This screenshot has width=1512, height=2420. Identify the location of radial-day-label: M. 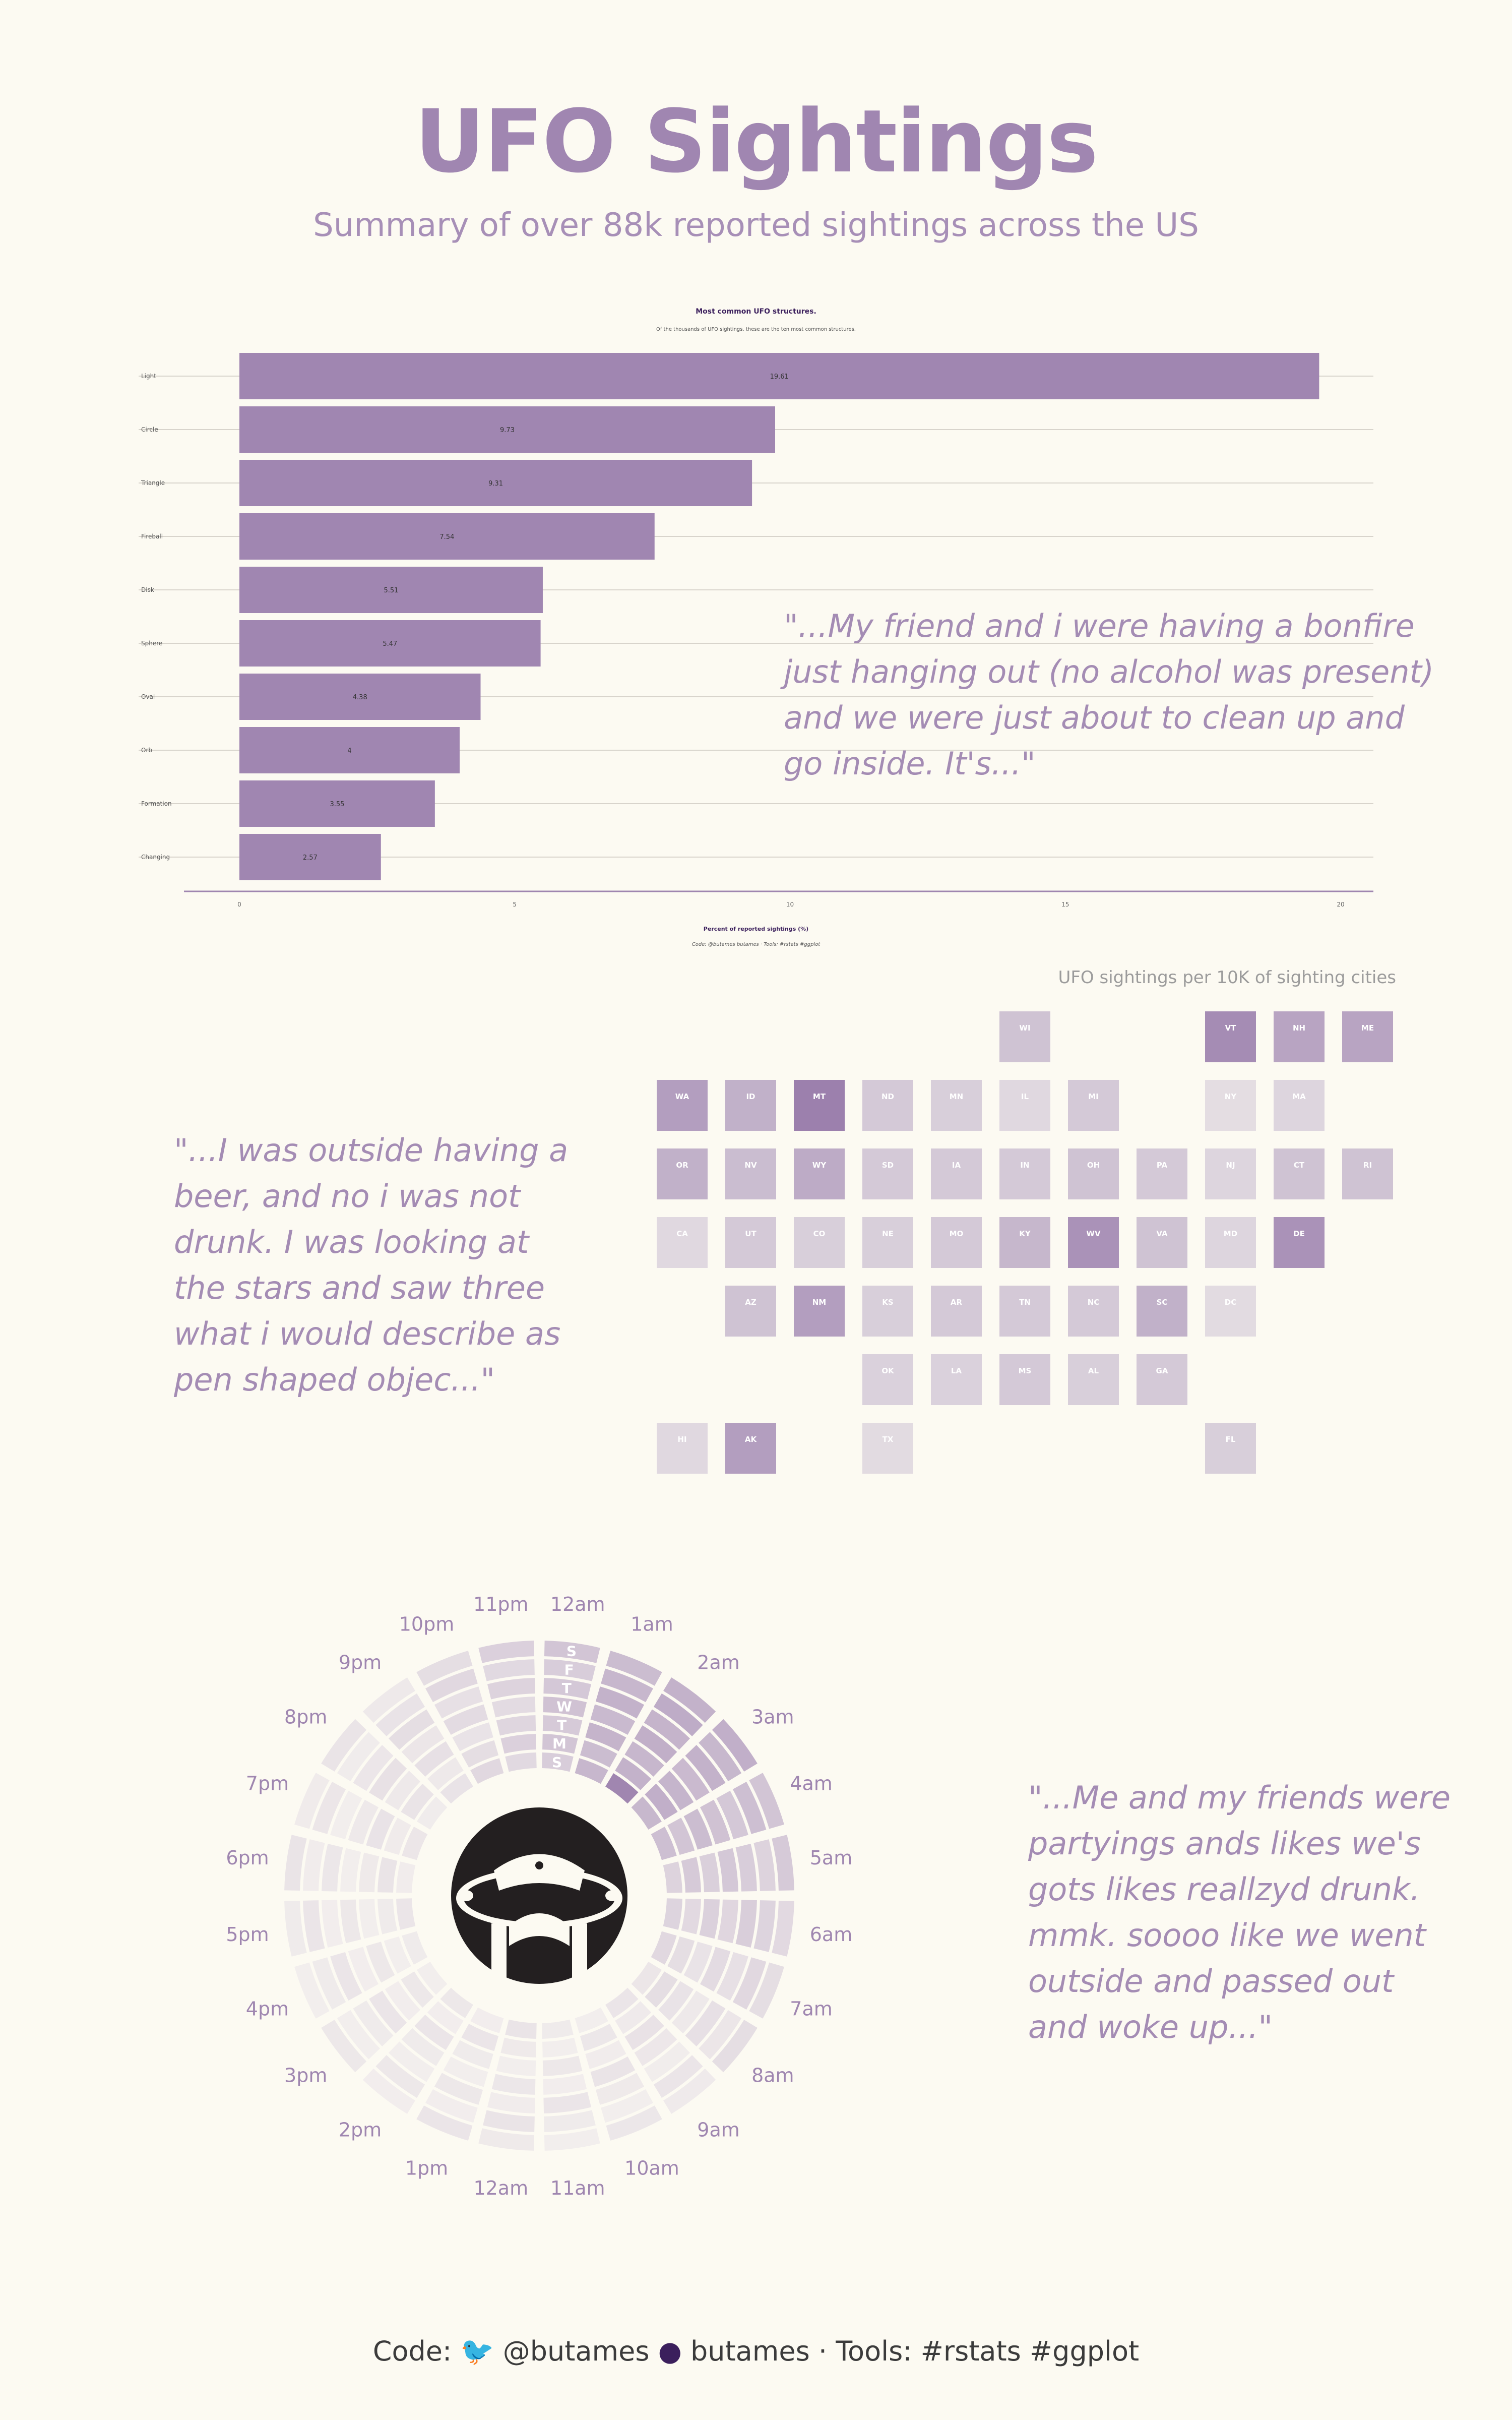
(559, 1743).